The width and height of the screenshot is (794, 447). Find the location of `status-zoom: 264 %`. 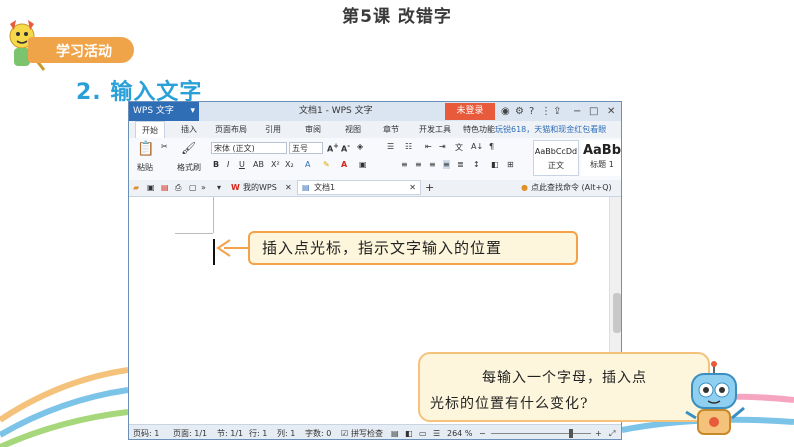

status-zoom: 264 % is located at coordinates (459, 432).